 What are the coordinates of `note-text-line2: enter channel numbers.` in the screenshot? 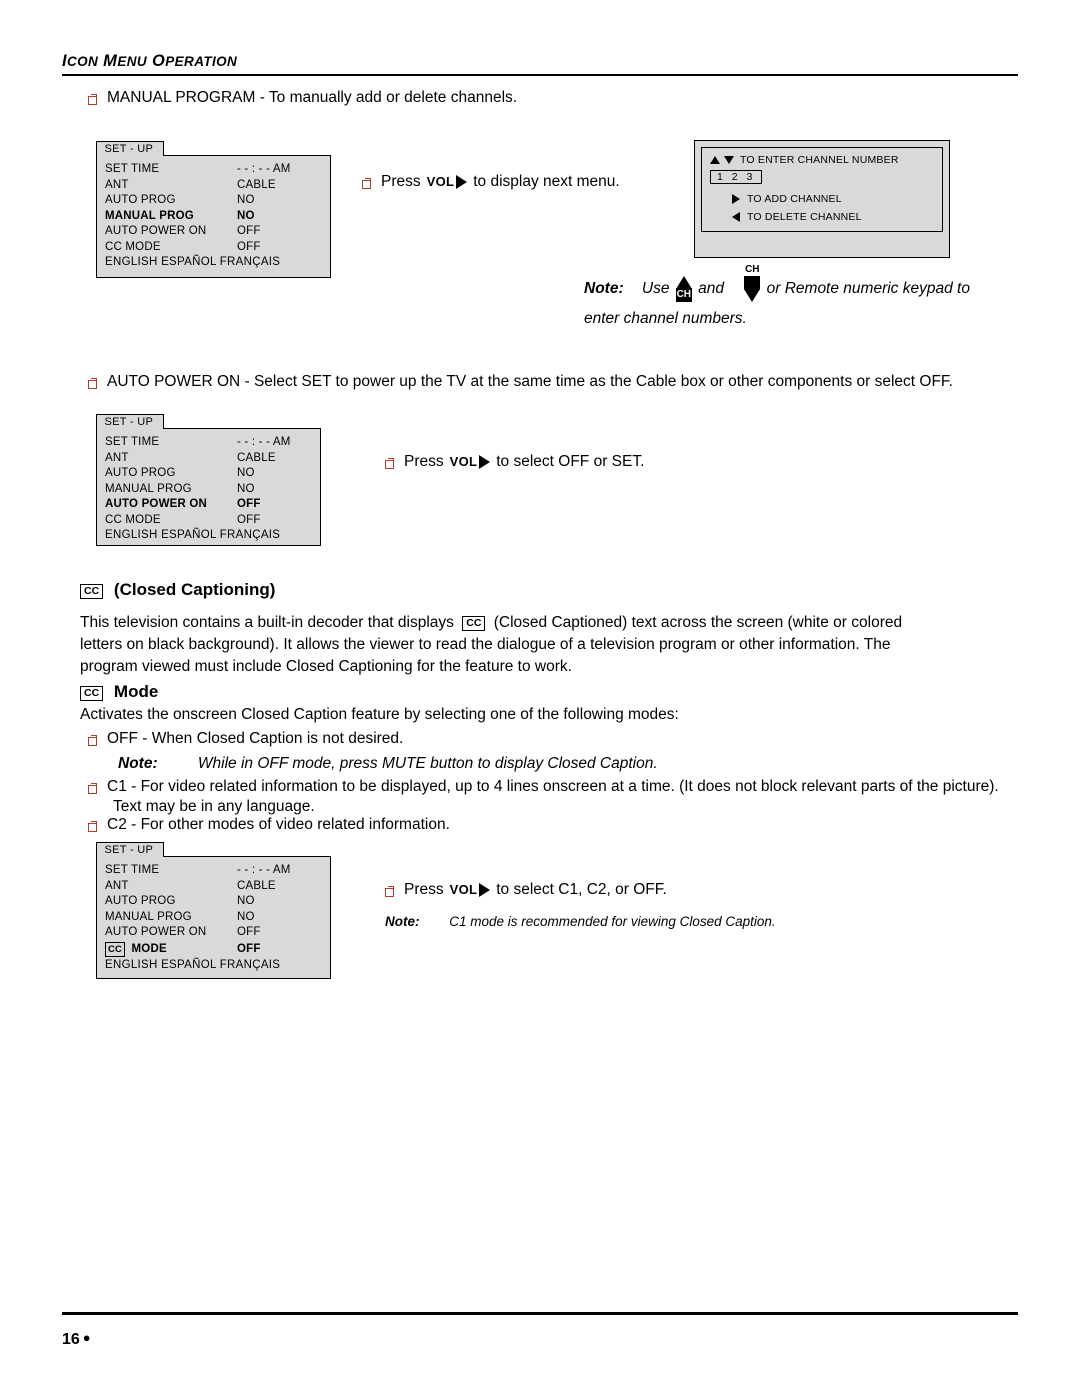 It's located at (665, 318).